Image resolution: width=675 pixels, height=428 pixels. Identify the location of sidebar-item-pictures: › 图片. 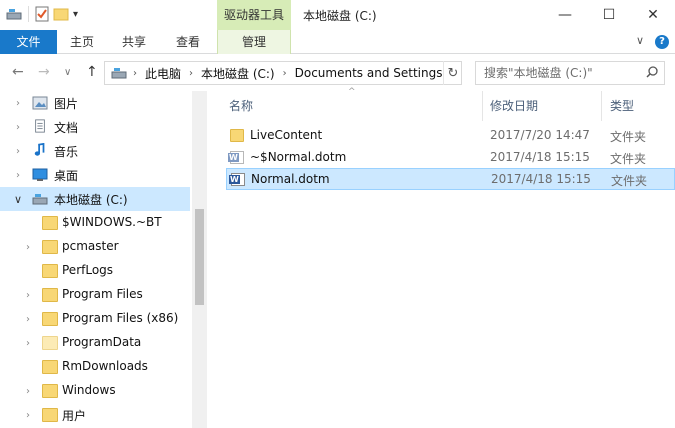
(95, 103).